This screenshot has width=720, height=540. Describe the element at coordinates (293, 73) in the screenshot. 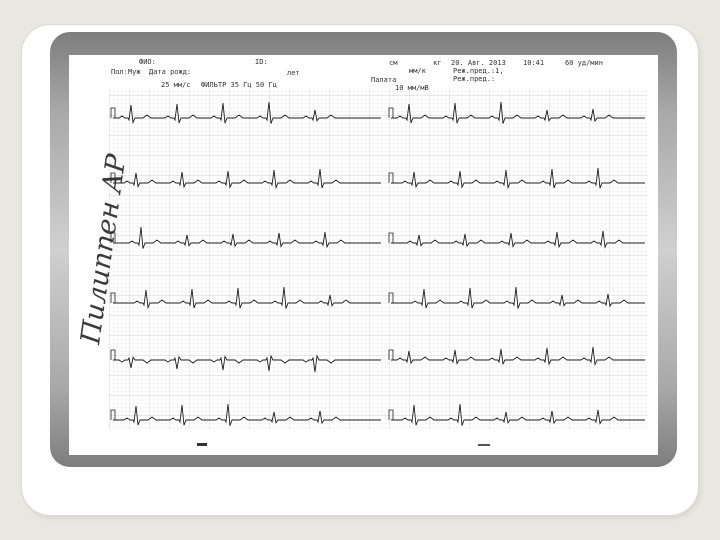

I see `header-age-unit: лет` at that location.